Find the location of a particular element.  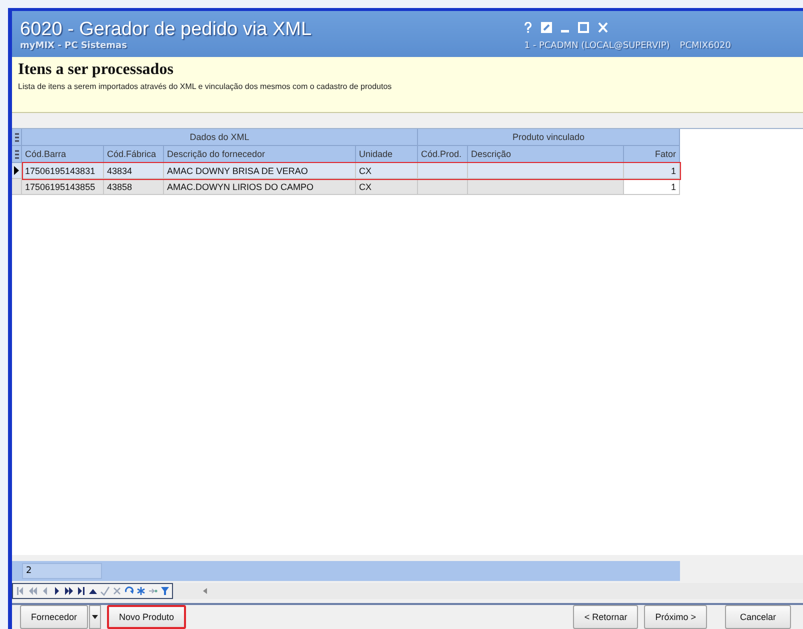

table-cell: 17506195143831 is located at coordinates (63, 171).